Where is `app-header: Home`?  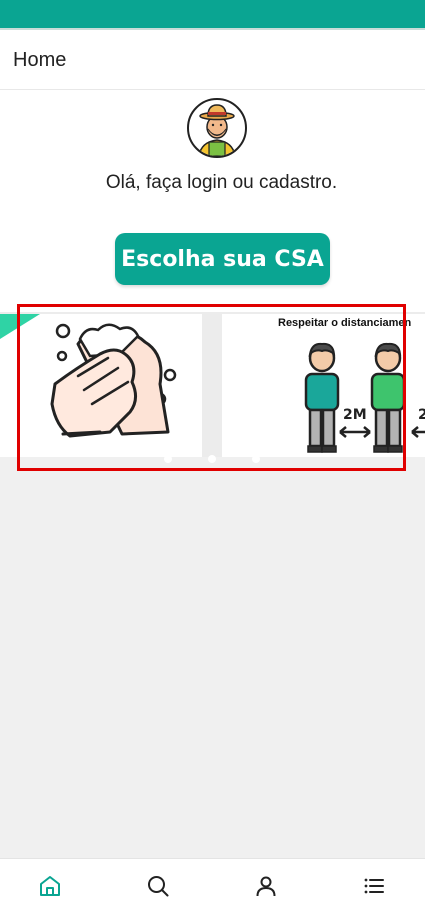
app-header: Home is located at coordinates (212, 60).